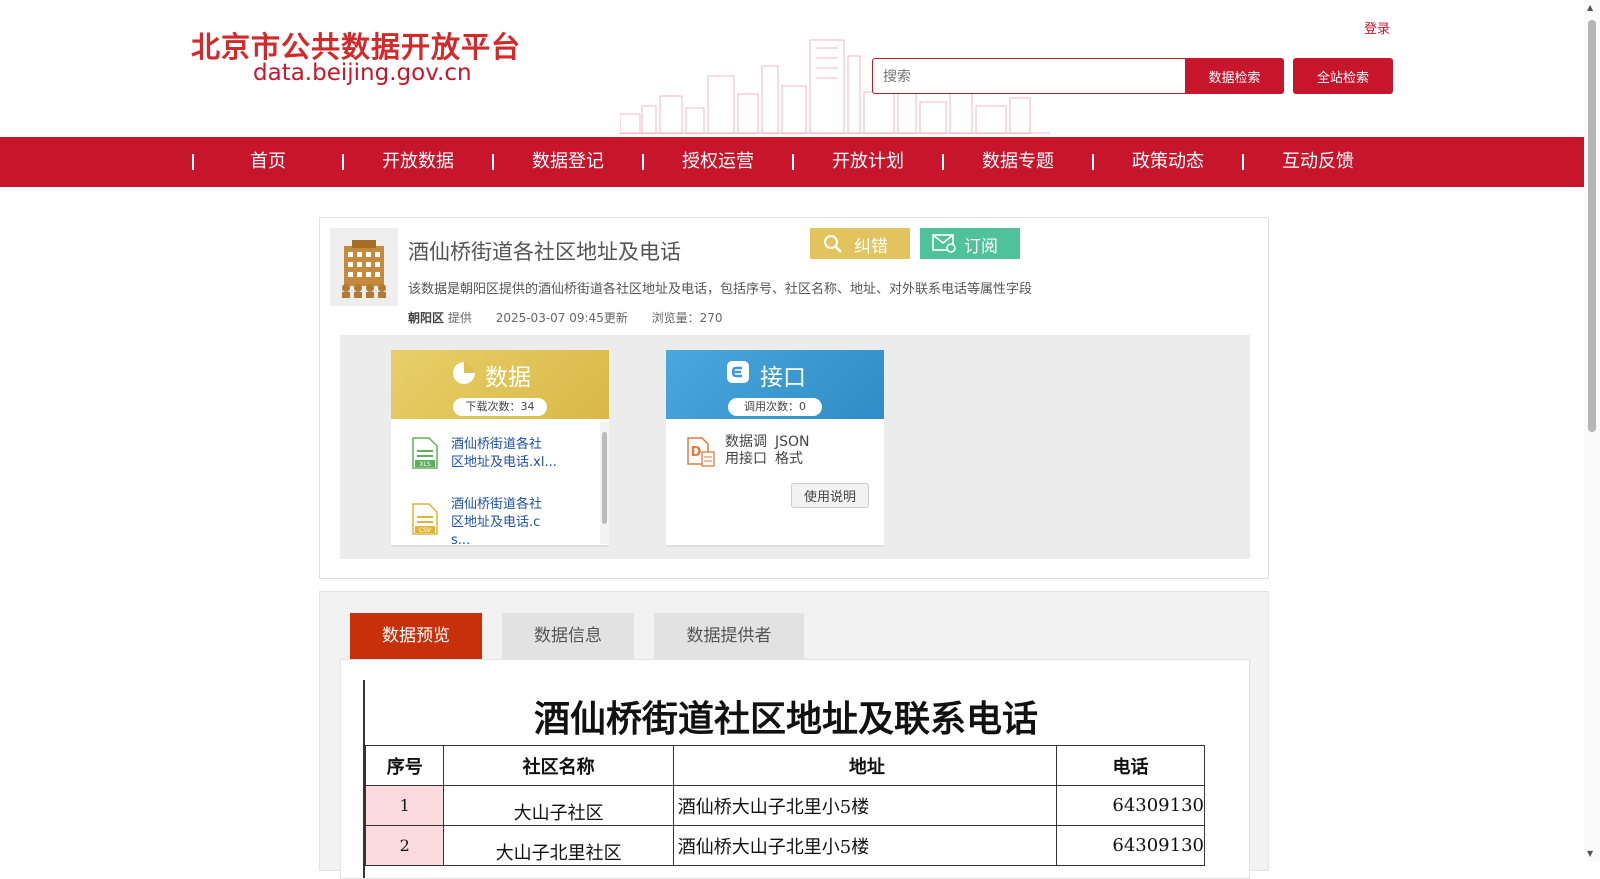 This screenshot has width=1600, height=879. What do you see at coordinates (783, 378) in the screenshot?
I see `api-resource-title: 接口` at bounding box center [783, 378].